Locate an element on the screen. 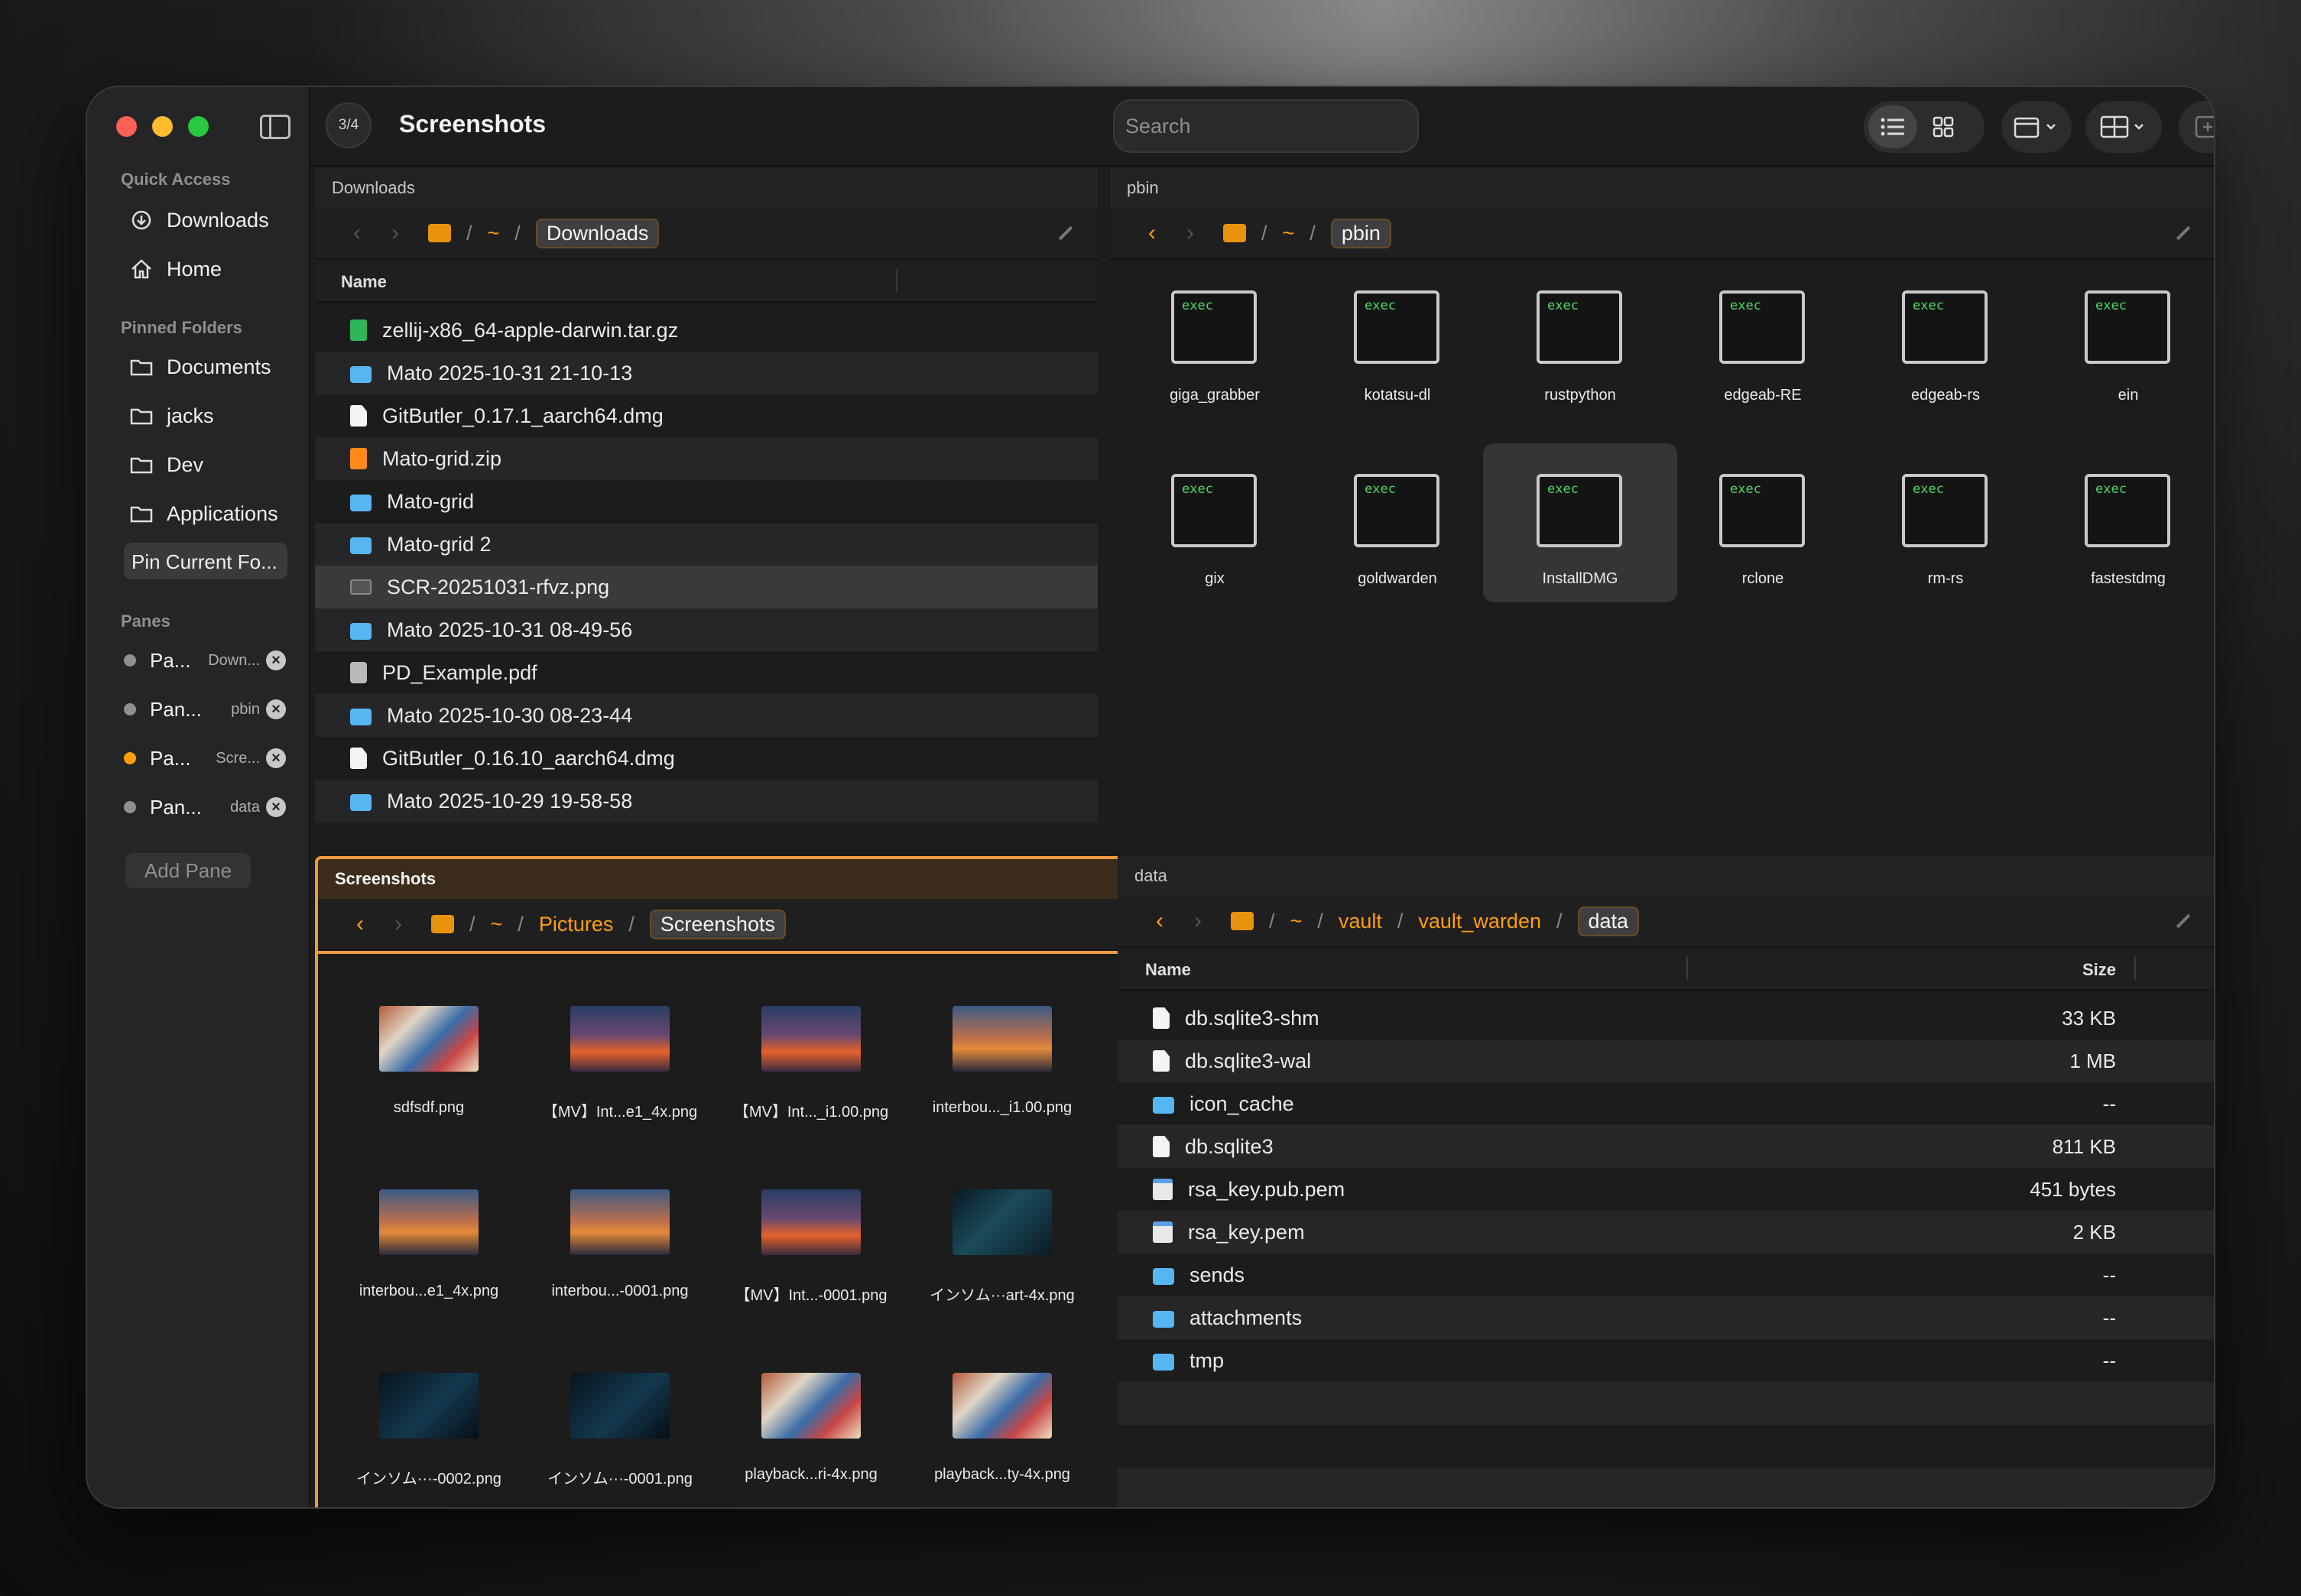 The image size is (2301, 1596). close-window-button is located at coordinates (126, 126).